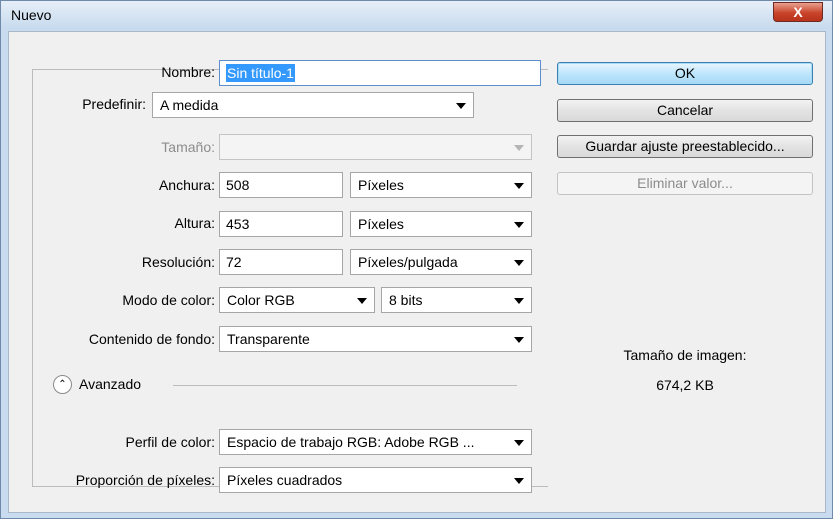 The height and width of the screenshot is (519, 833). What do you see at coordinates (170, 442) in the screenshot?
I see `color-profile-label: Perfil de color:` at bounding box center [170, 442].